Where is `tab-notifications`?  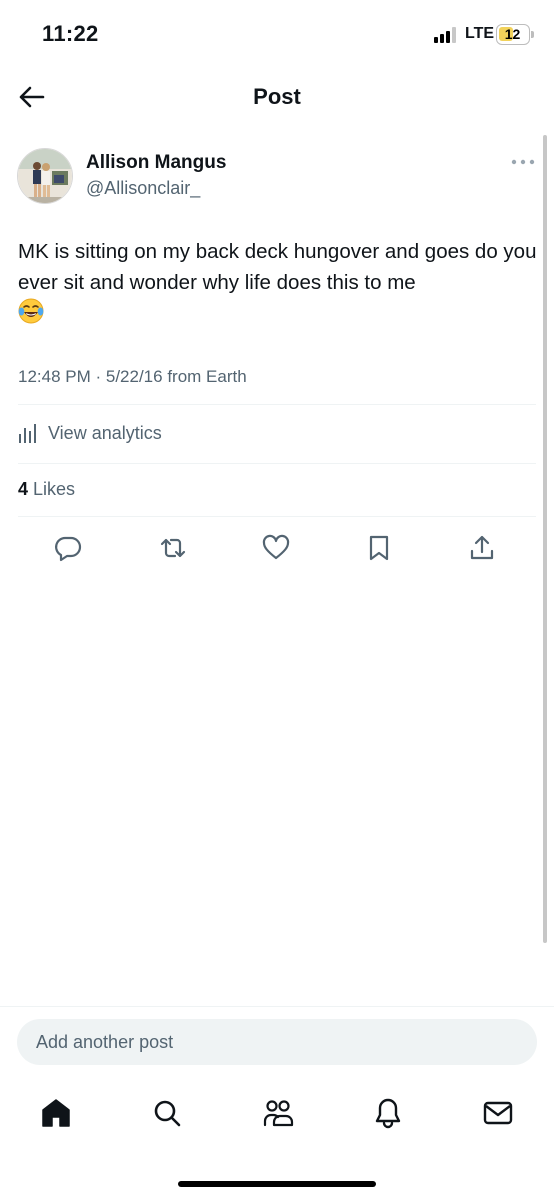 tab-notifications is located at coordinates (388, 1113).